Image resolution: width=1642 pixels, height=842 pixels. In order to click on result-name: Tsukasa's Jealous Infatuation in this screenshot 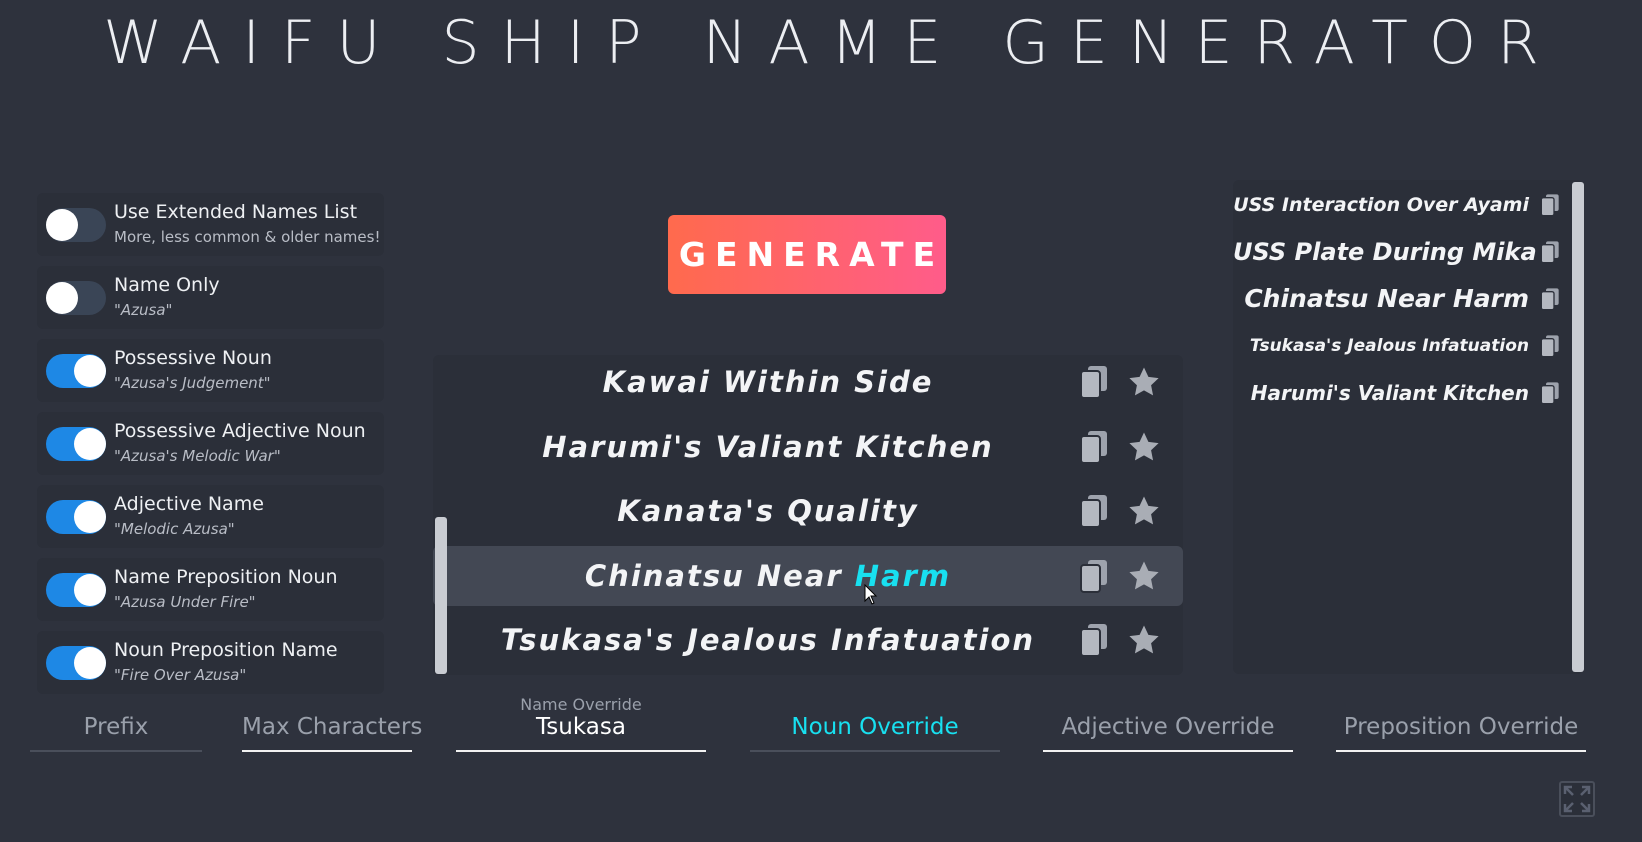, I will do `click(768, 640)`.